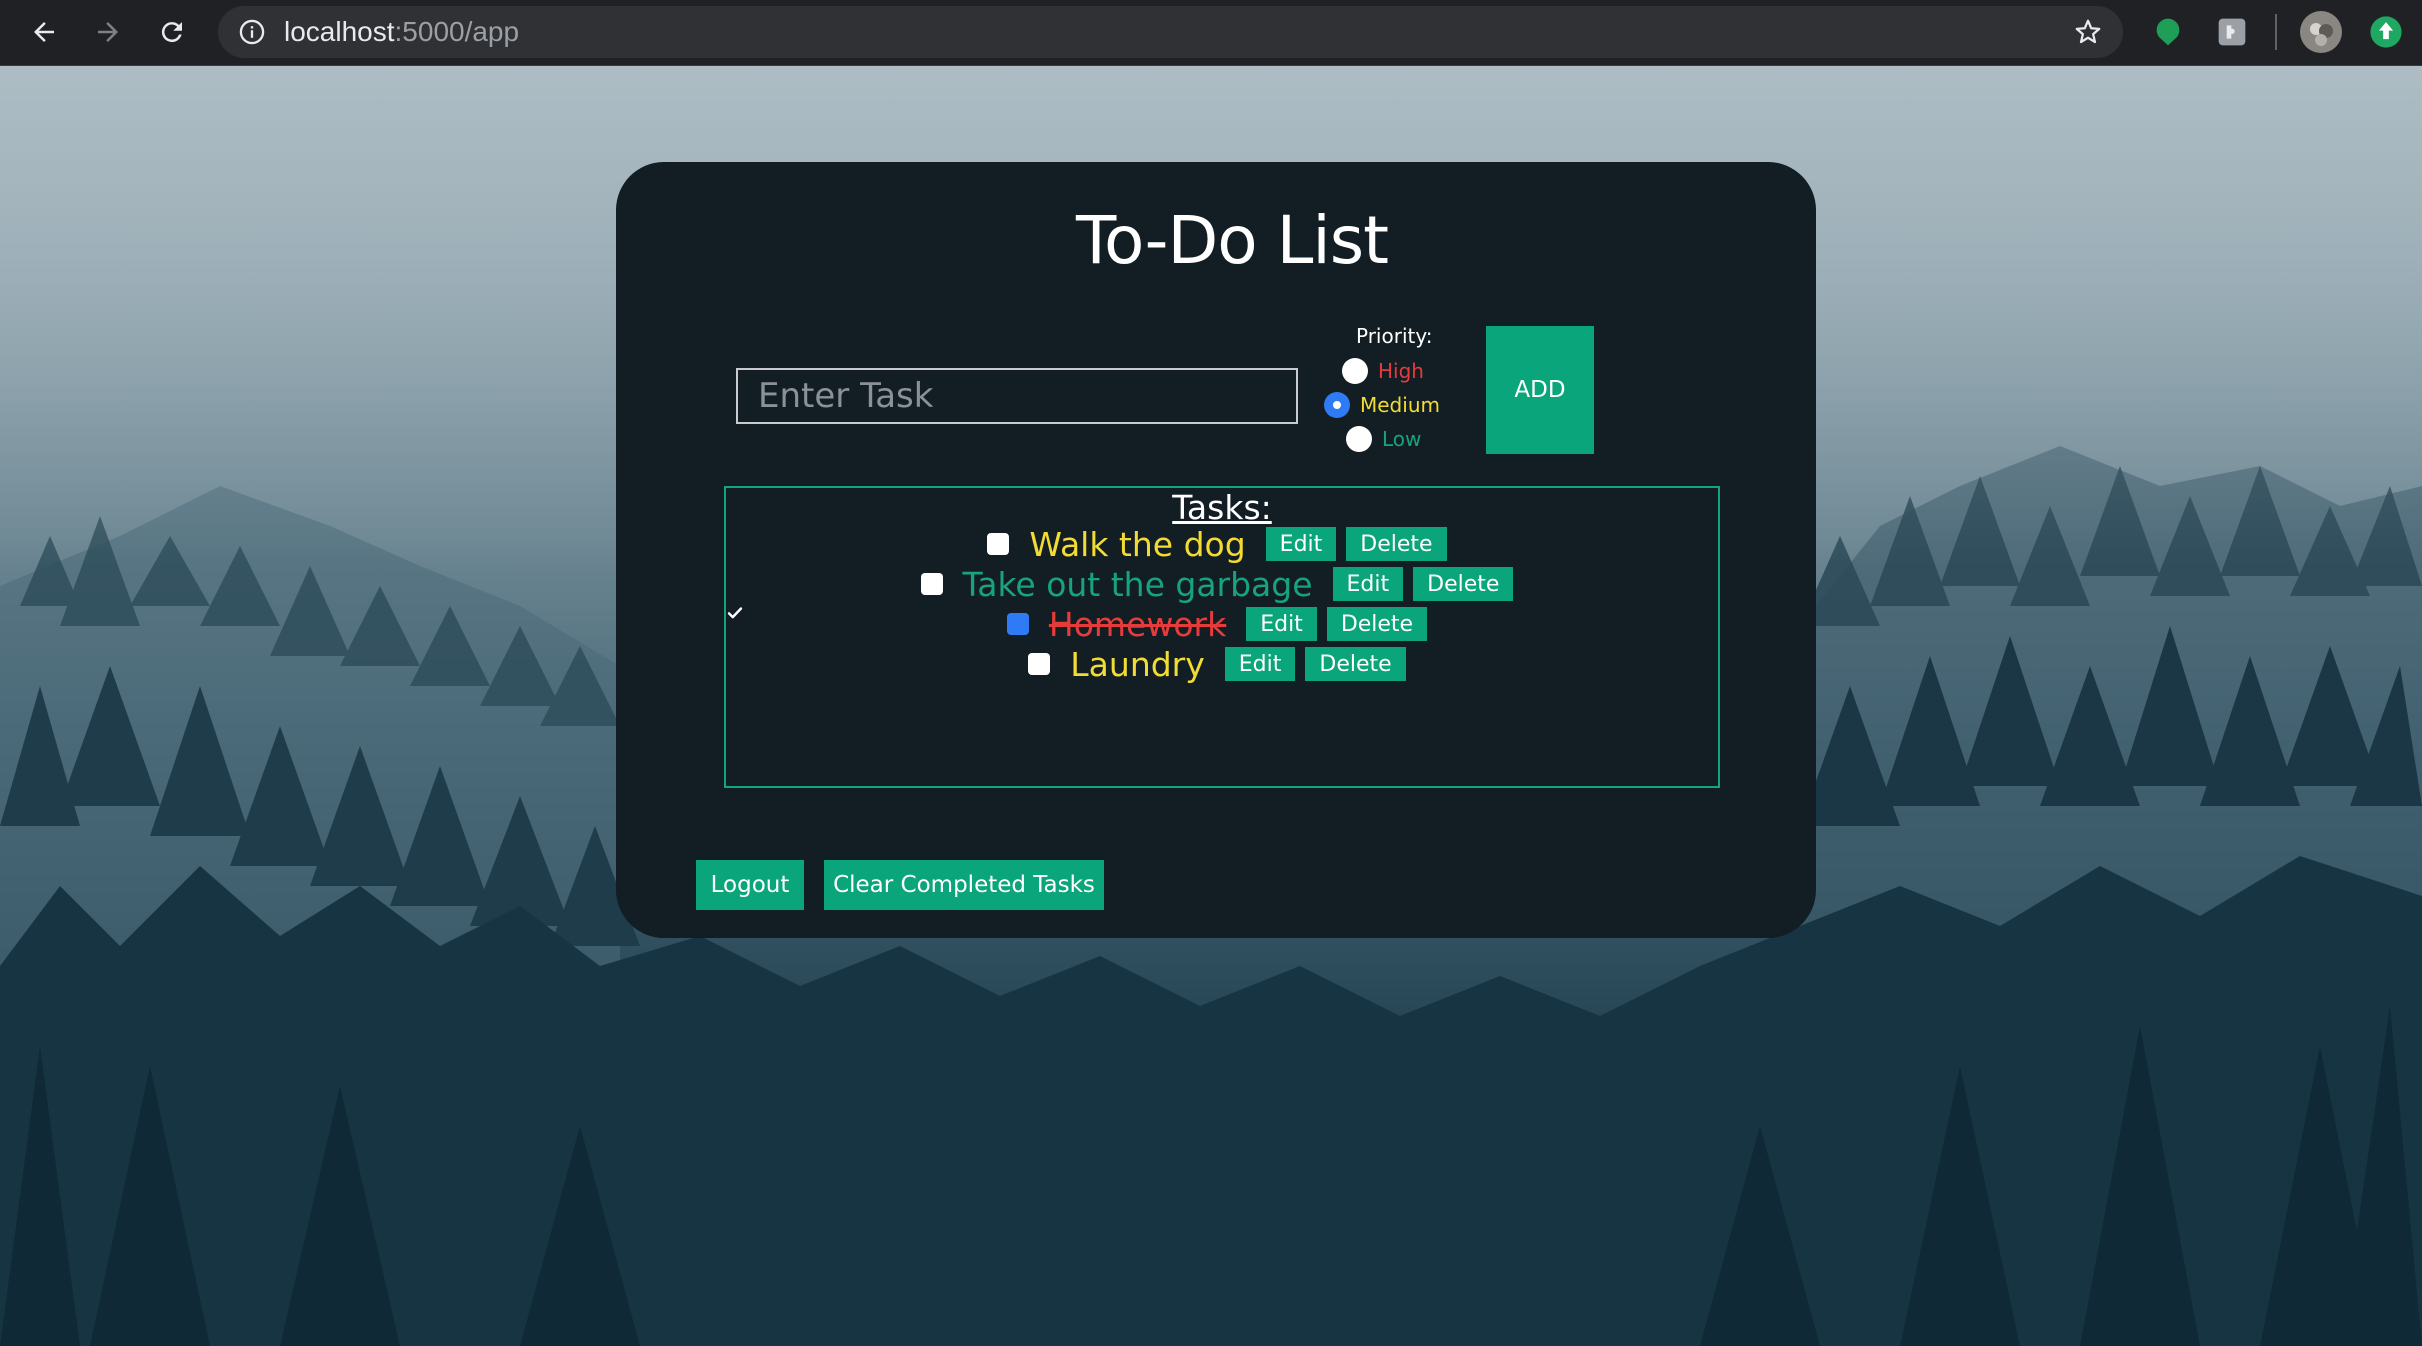 The width and height of the screenshot is (2422, 1346). I want to click on task-text: Take out the garbage, so click(1137, 584).